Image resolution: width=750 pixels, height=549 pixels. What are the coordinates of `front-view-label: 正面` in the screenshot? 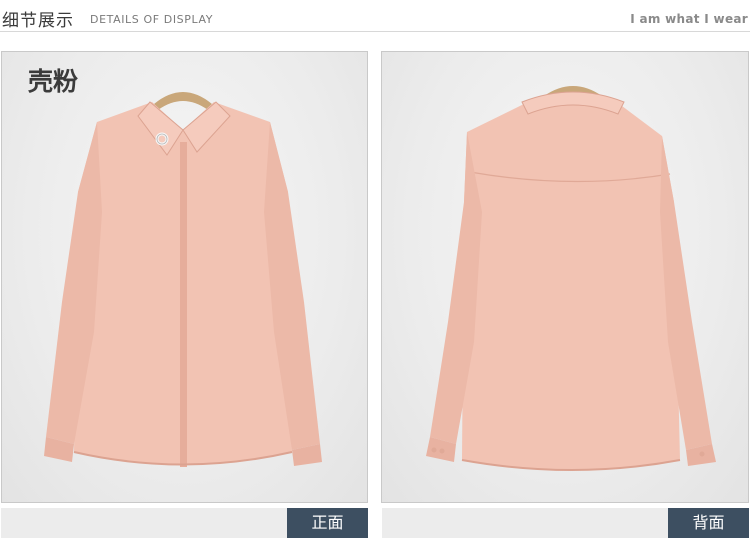 It's located at (327, 523).